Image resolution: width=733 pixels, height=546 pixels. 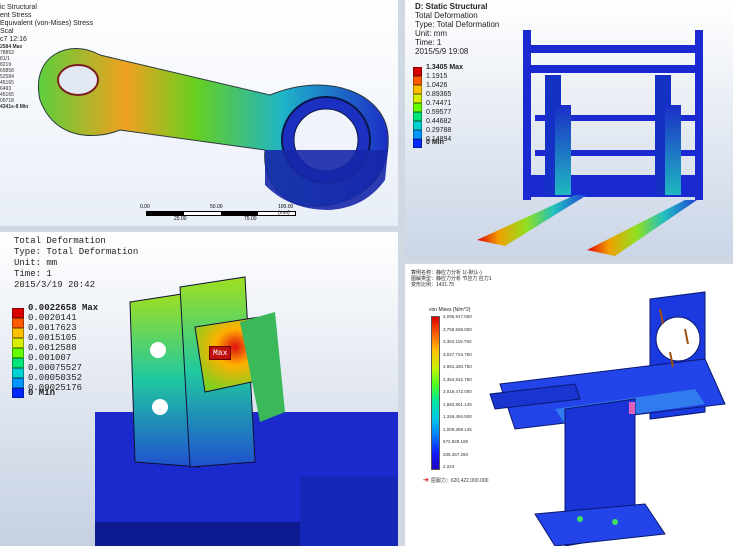 I want to click on info-line: D: Static Structural, so click(x=451, y=6).